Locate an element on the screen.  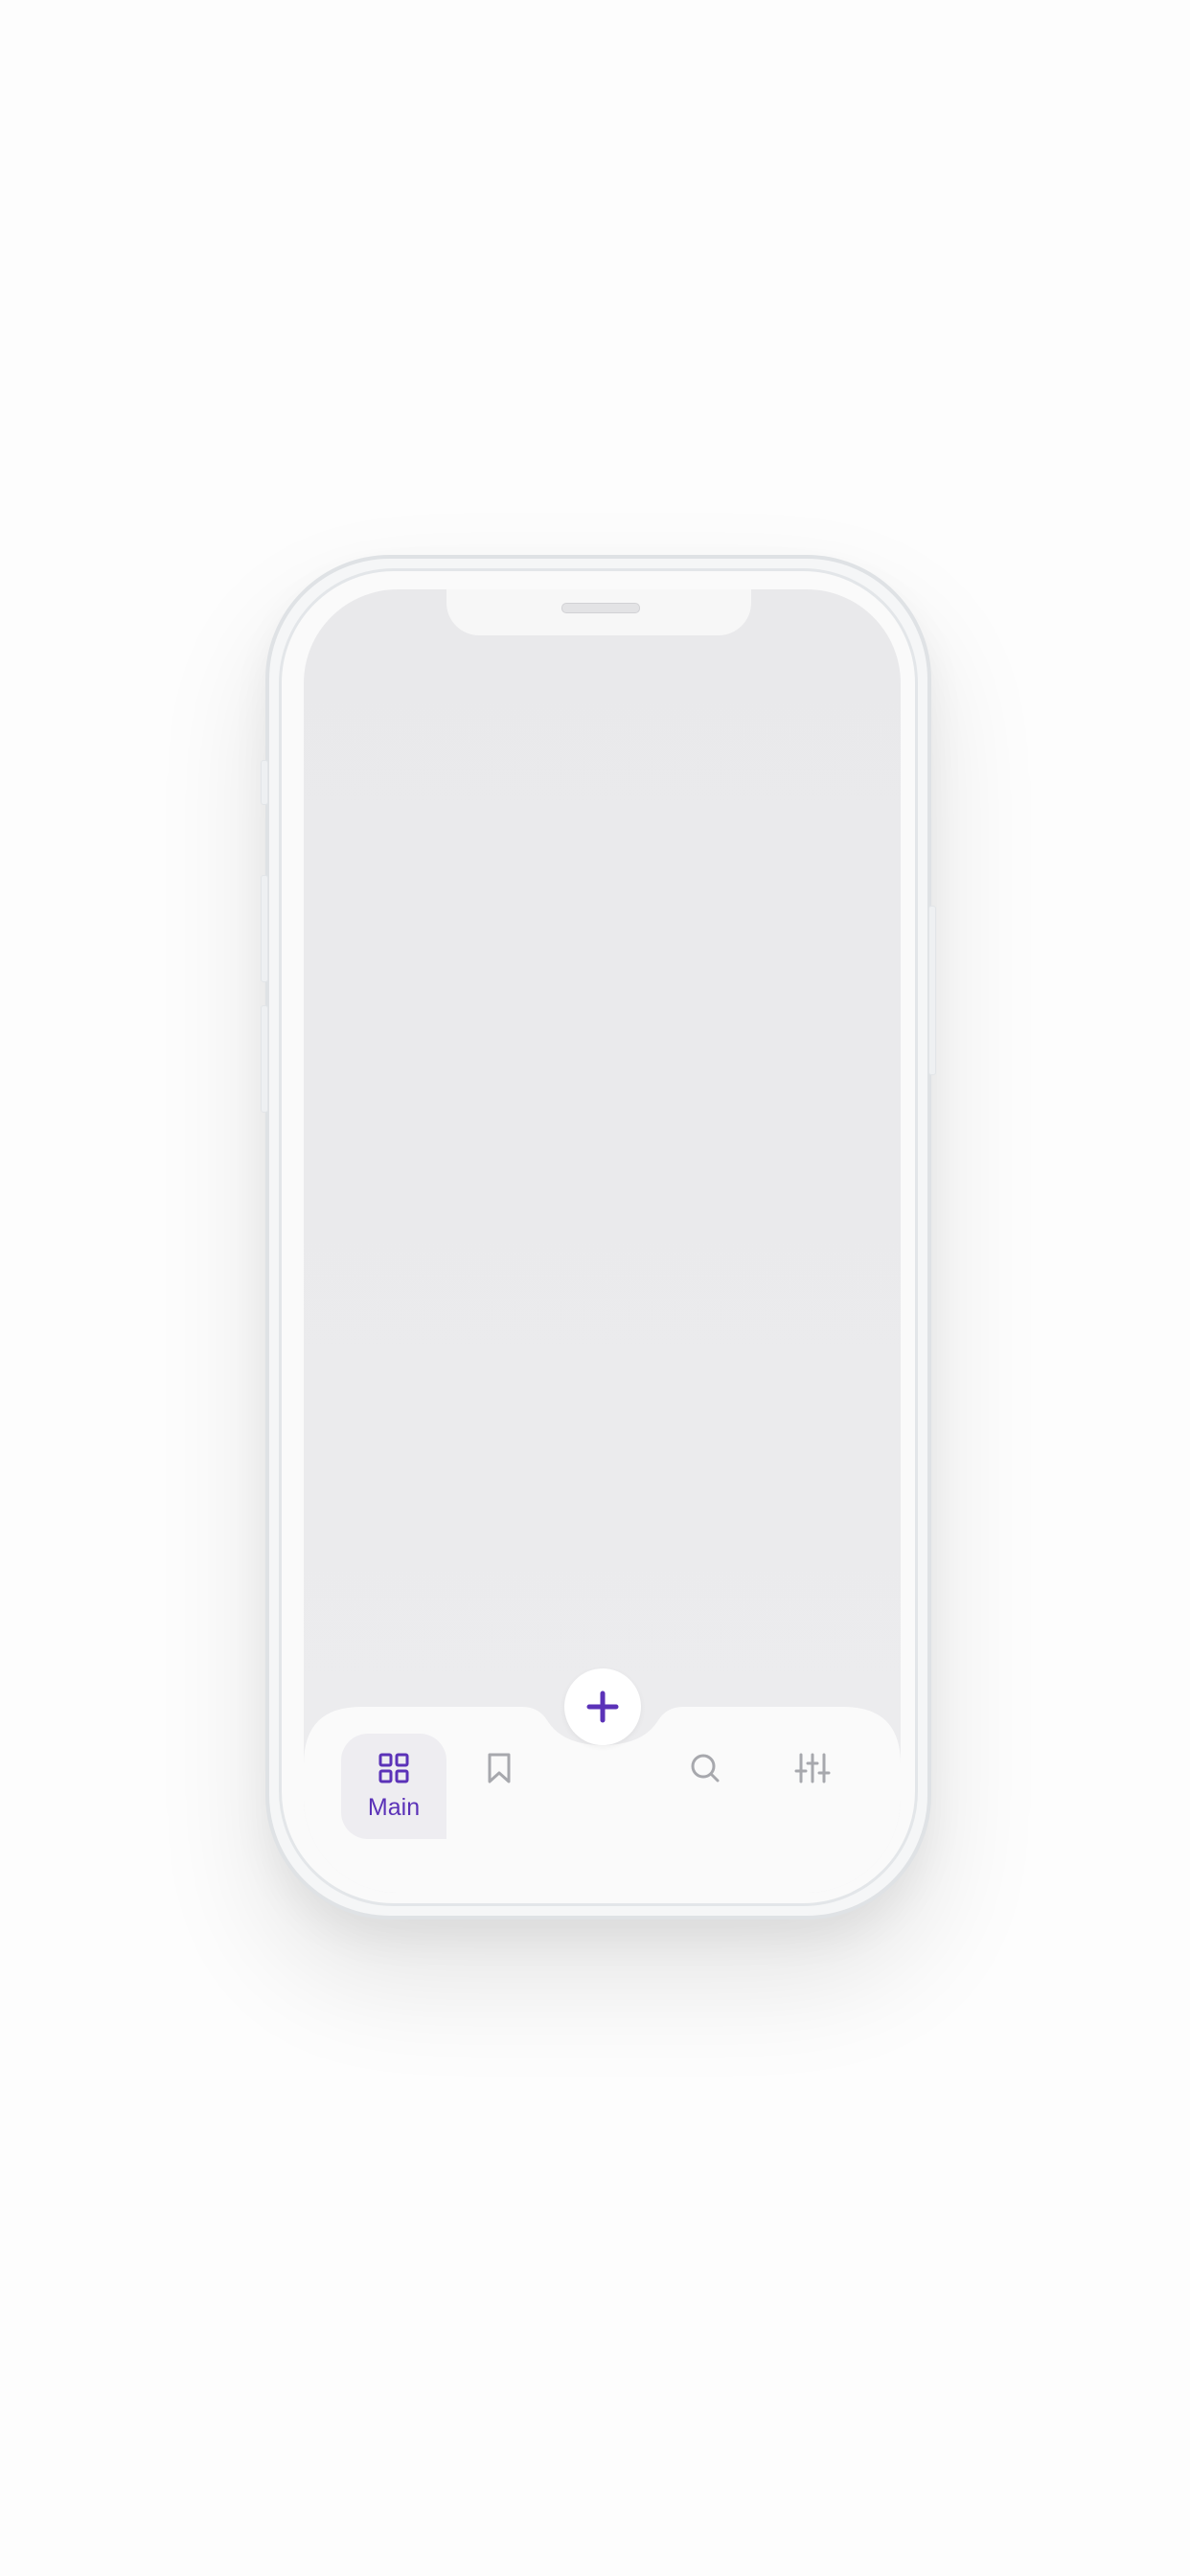
sliders-icon is located at coordinates (812, 1768).